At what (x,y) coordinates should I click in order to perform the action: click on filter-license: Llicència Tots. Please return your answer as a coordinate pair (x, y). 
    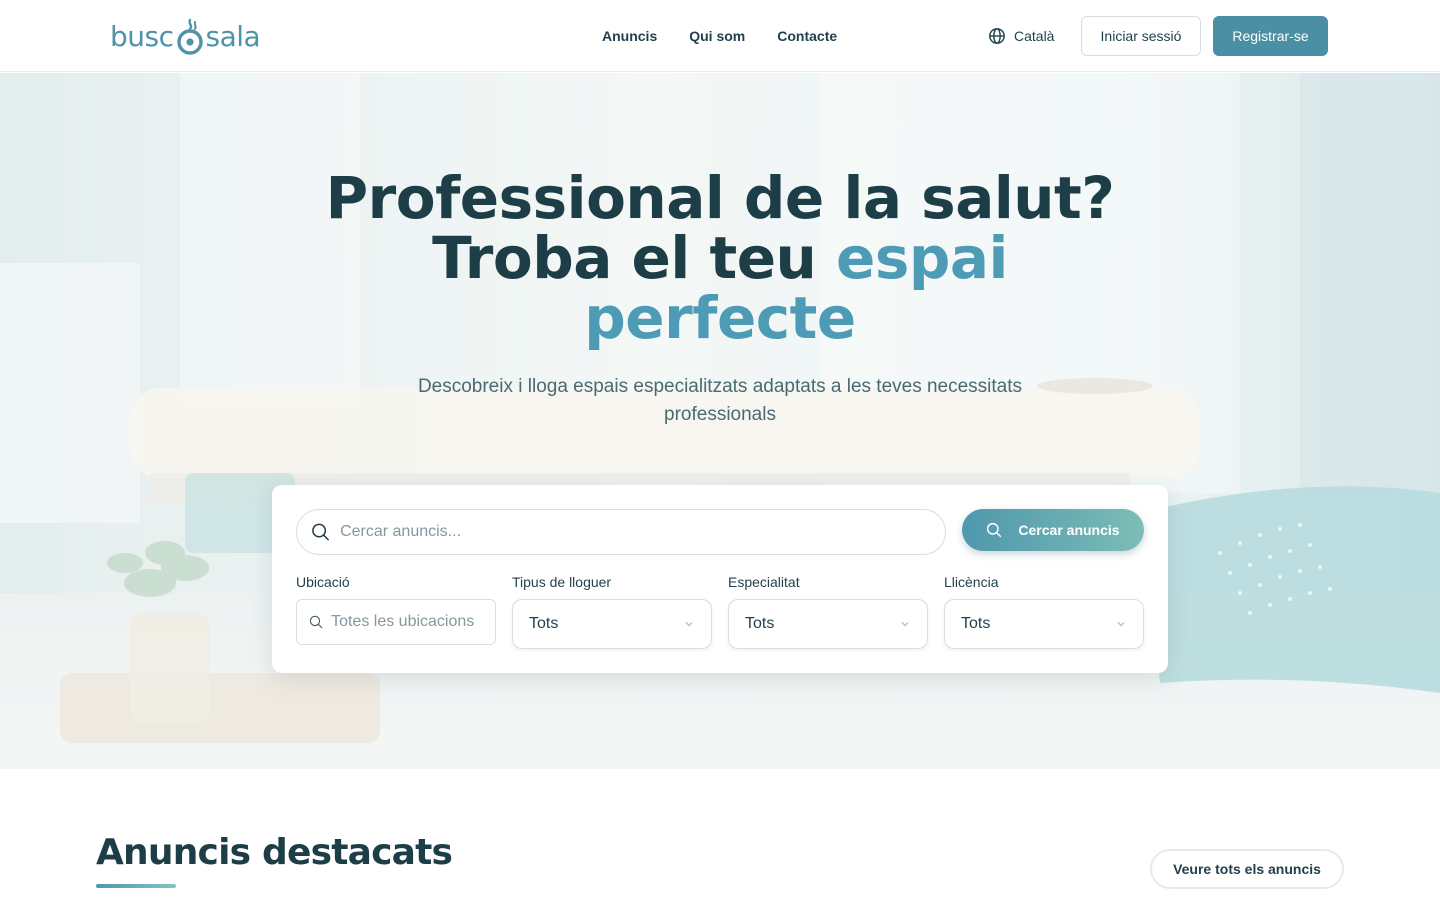
    Looking at the image, I should click on (1044, 611).